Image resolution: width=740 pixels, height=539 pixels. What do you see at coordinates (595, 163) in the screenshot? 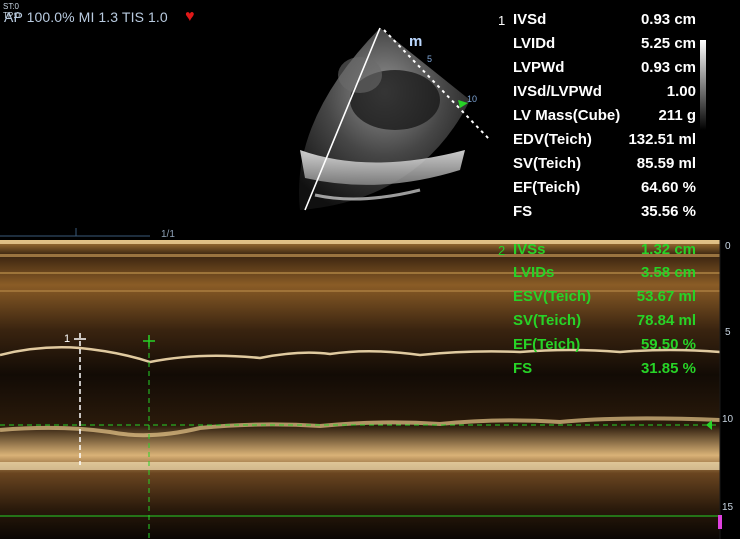
I see `m1-row: SV(Teich) 85.59 ml` at bounding box center [595, 163].